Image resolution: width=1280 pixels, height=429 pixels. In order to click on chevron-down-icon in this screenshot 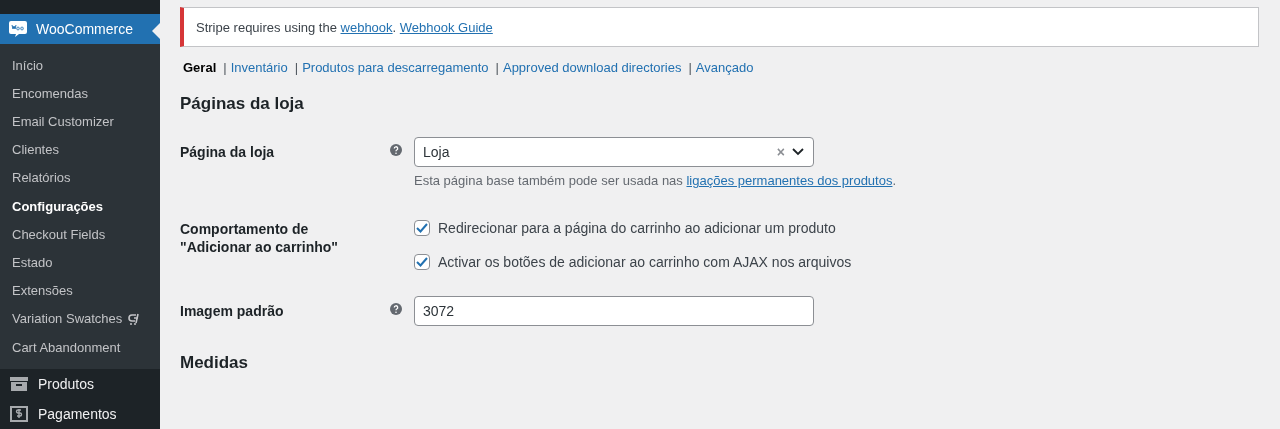, I will do `click(798, 152)`.